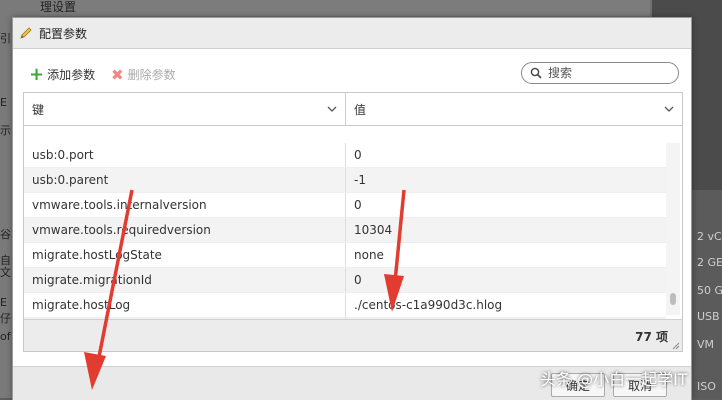 The height and width of the screenshot is (400, 722). Describe the element at coordinates (706, 386) in the screenshot. I see `background-right-text: ISO` at that location.